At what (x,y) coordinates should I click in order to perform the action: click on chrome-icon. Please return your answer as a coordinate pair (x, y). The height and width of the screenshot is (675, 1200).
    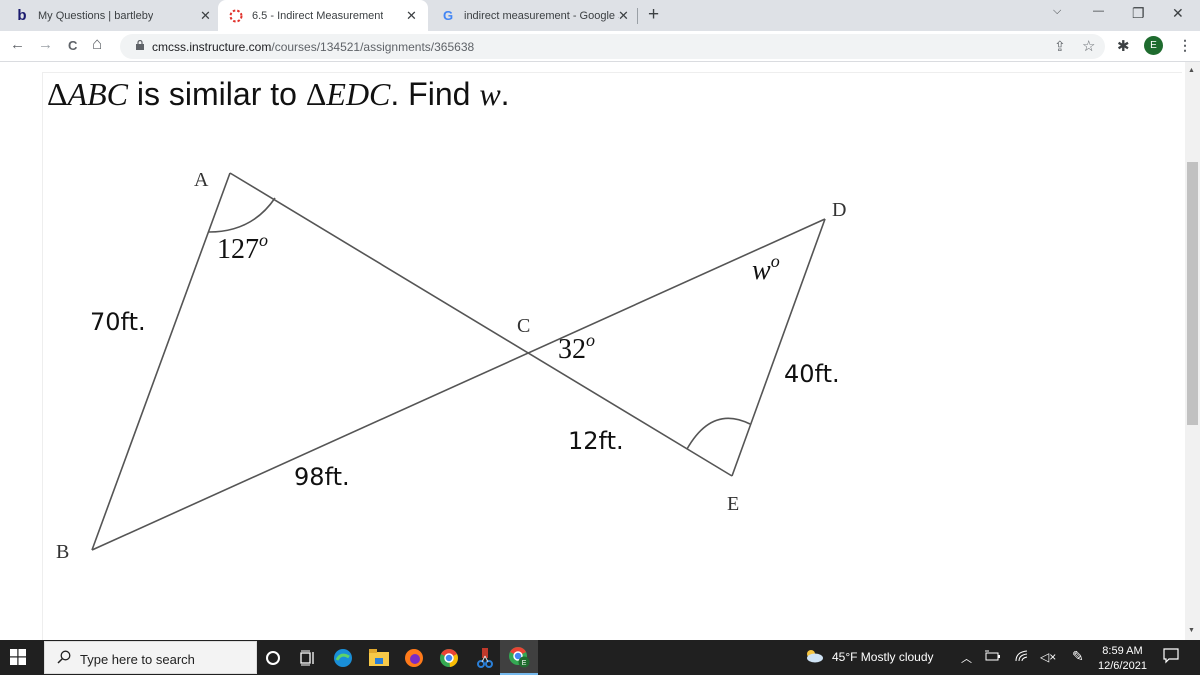
    Looking at the image, I should click on (449, 658).